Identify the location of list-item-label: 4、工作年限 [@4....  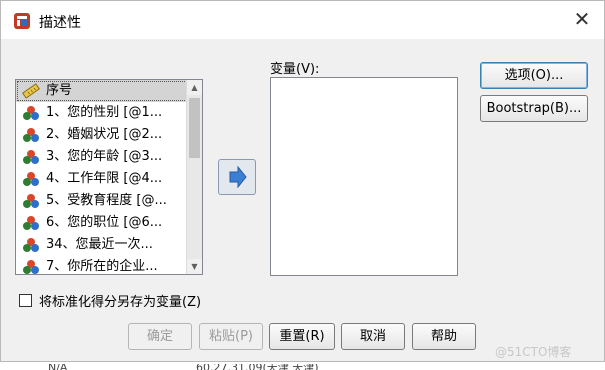
(104, 178).